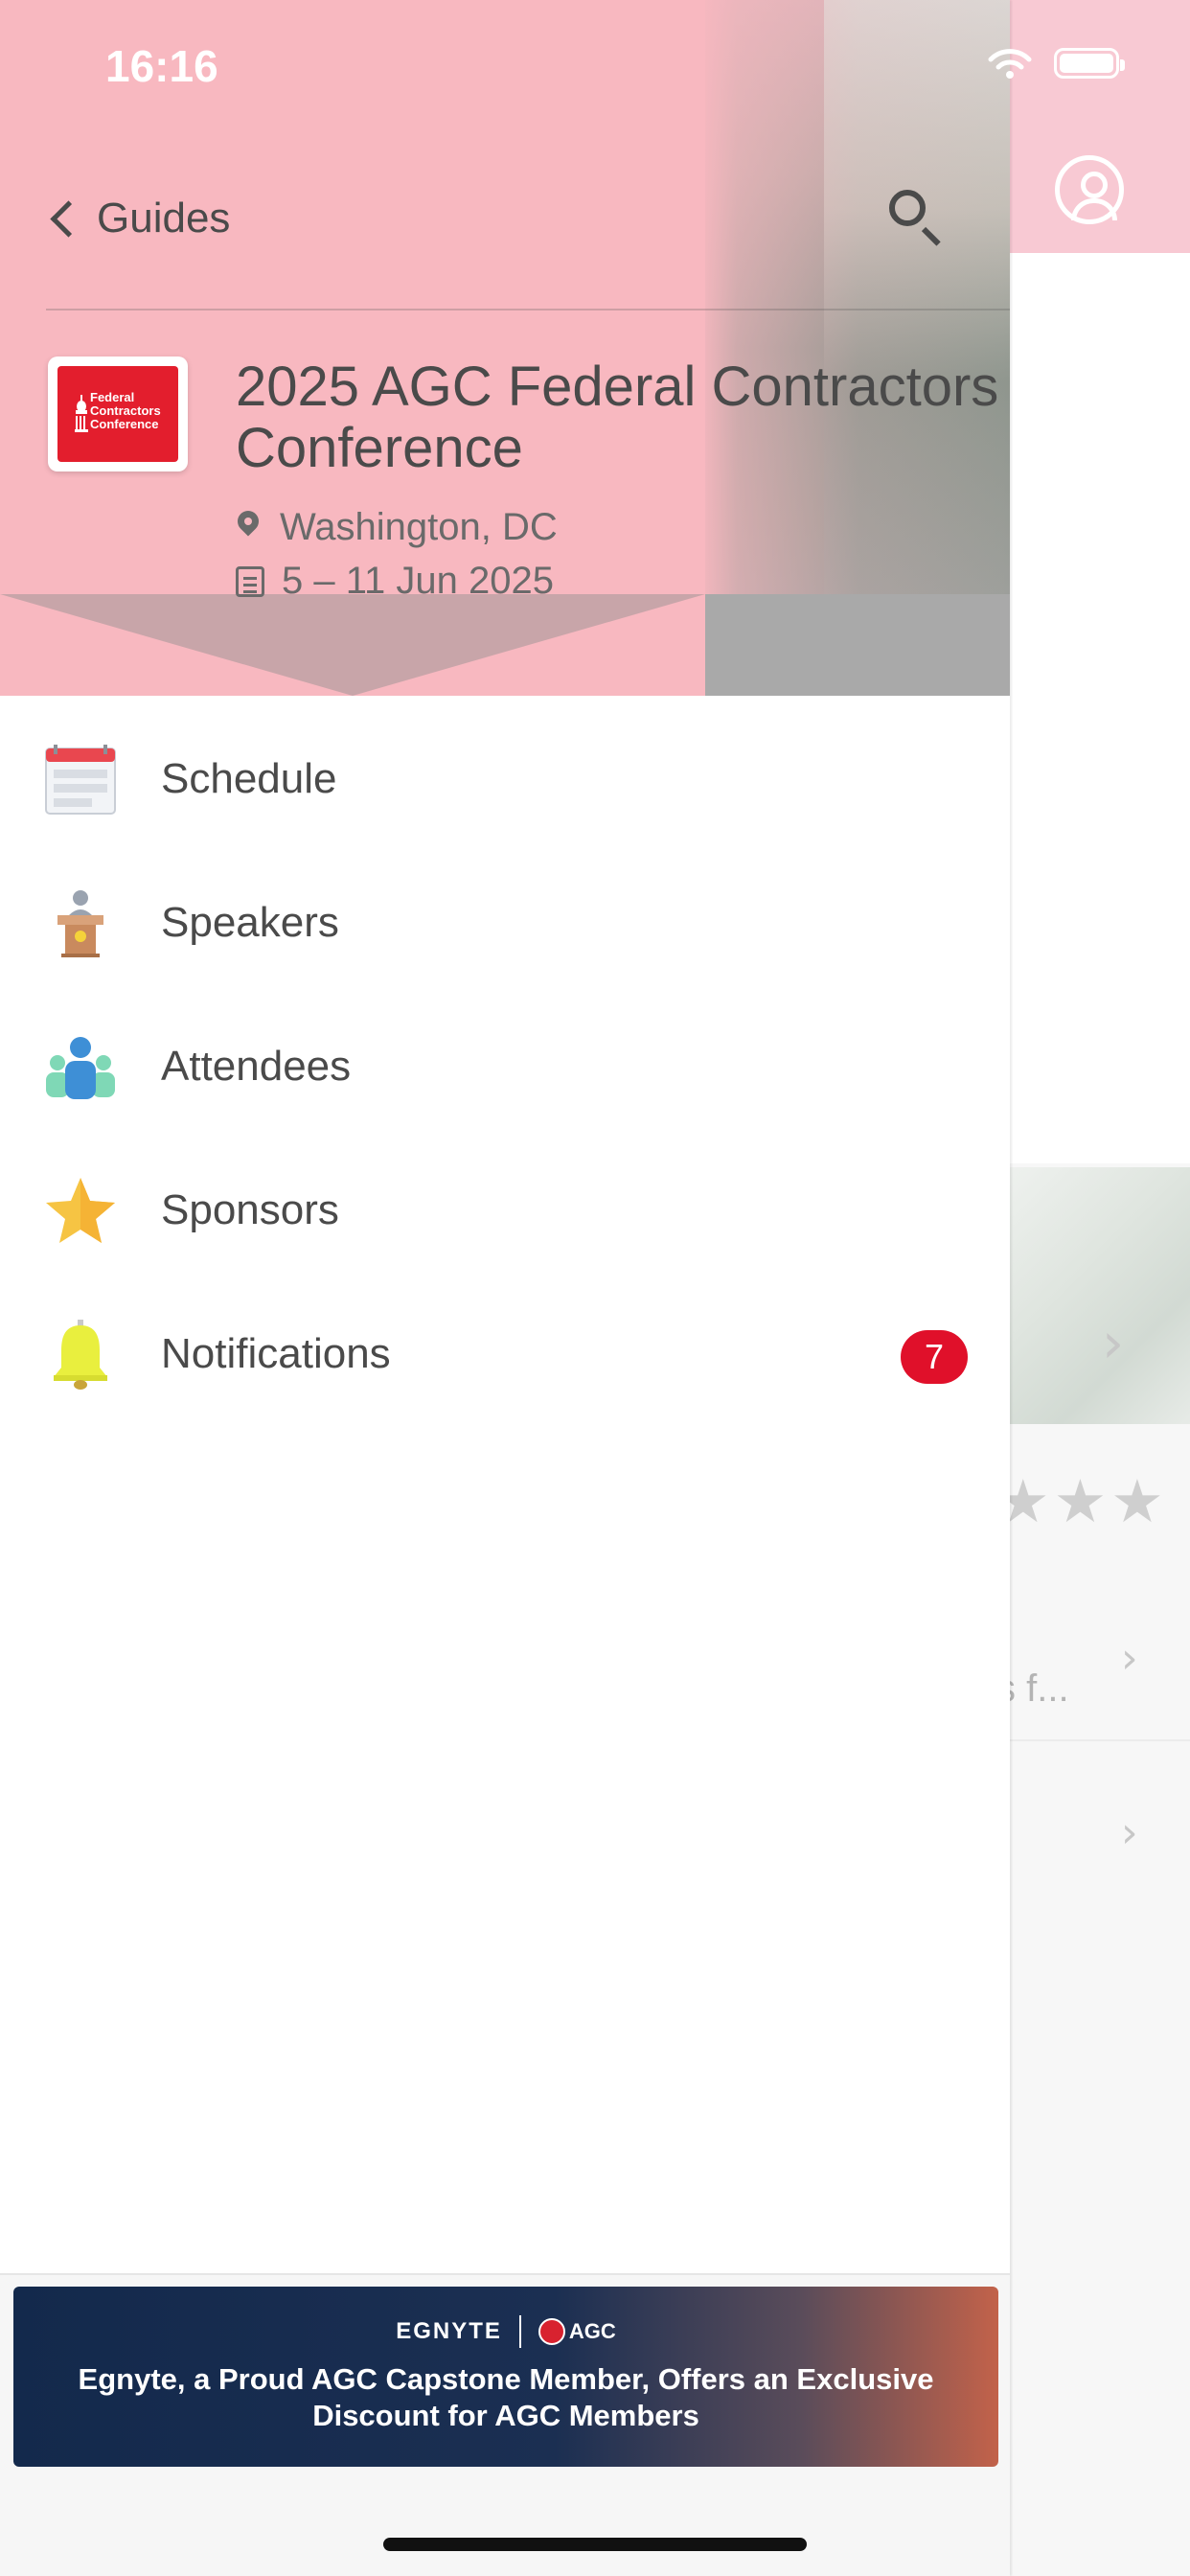 The height and width of the screenshot is (2576, 1190). Describe the element at coordinates (249, 778) in the screenshot. I see `menu-label: Schedule` at that location.